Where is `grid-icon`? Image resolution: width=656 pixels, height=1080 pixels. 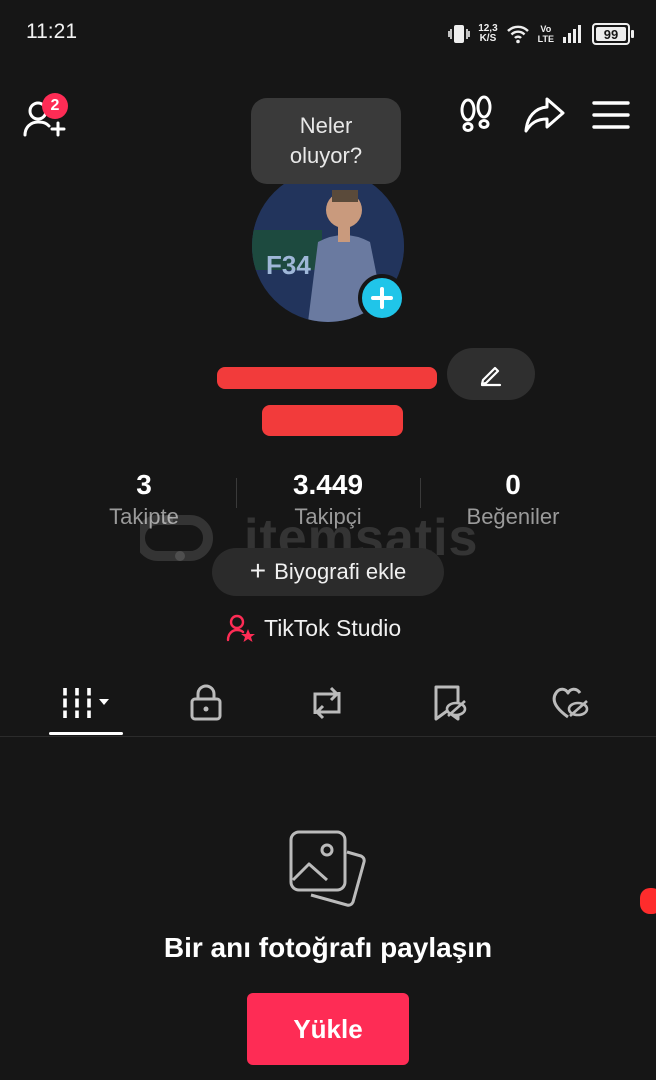
grid-icon is located at coordinates (85, 703).